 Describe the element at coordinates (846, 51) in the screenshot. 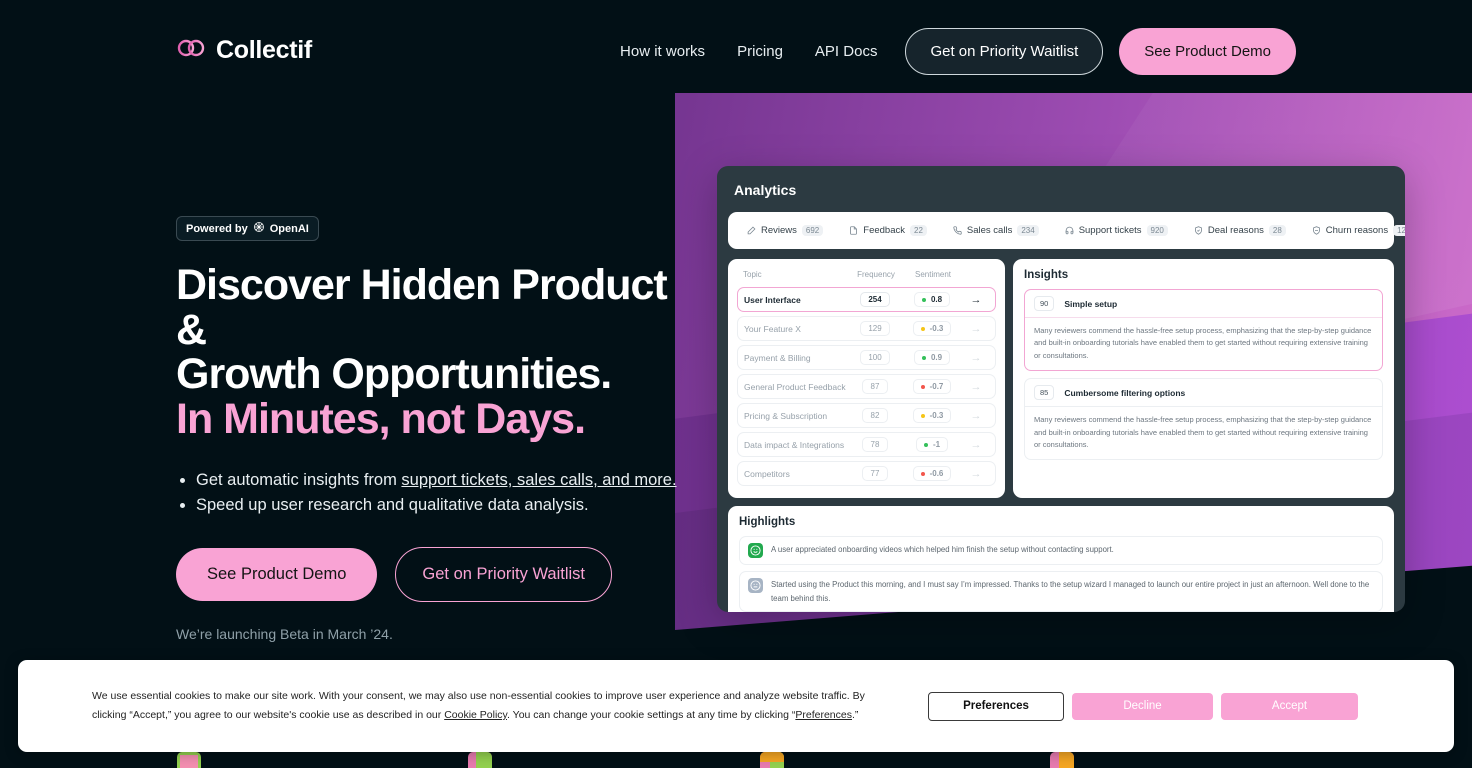

I see `nav-link-api-docs: API Docs` at that location.